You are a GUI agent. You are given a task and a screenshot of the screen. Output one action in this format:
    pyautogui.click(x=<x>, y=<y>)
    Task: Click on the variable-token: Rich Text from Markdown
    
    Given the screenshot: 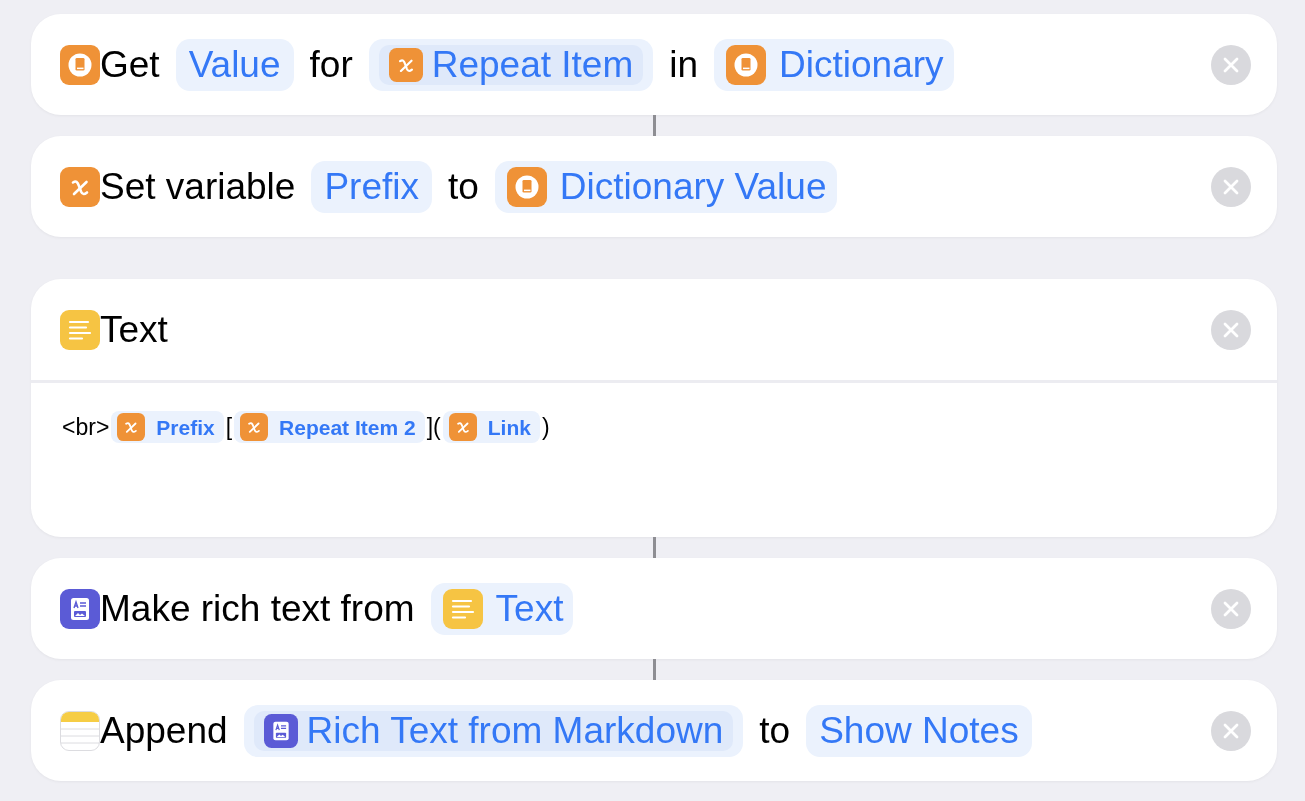 What is the action you would take?
    pyautogui.click(x=493, y=730)
    